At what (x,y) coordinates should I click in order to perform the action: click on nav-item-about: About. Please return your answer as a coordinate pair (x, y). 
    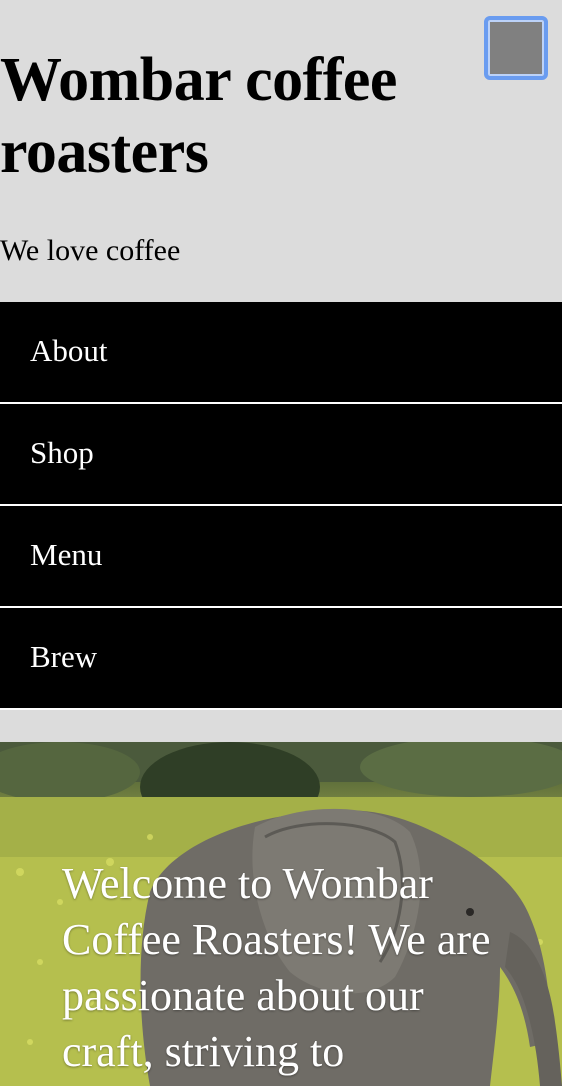
    Looking at the image, I should click on (281, 353).